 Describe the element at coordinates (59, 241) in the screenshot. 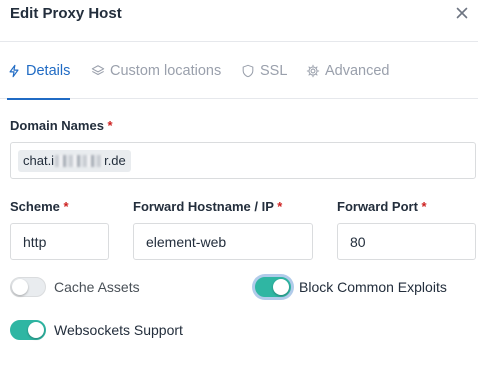

I see `scheme-input: http` at that location.